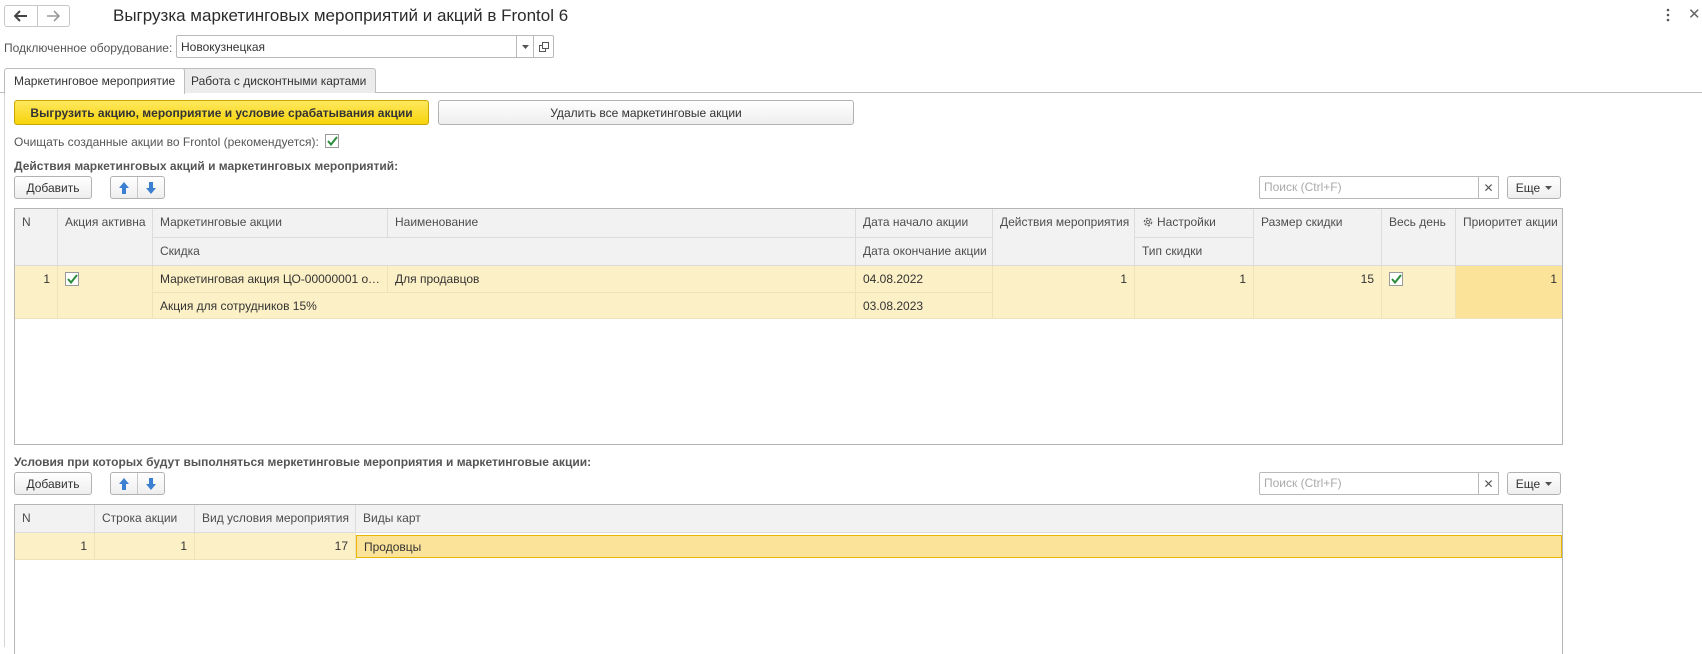 The height and width of the screenshot is (654, 1702). Describe the element at coordinates (270, 223) in the screenshot. I see `col-marketing-promos: Маркетинговые акции` at that location.